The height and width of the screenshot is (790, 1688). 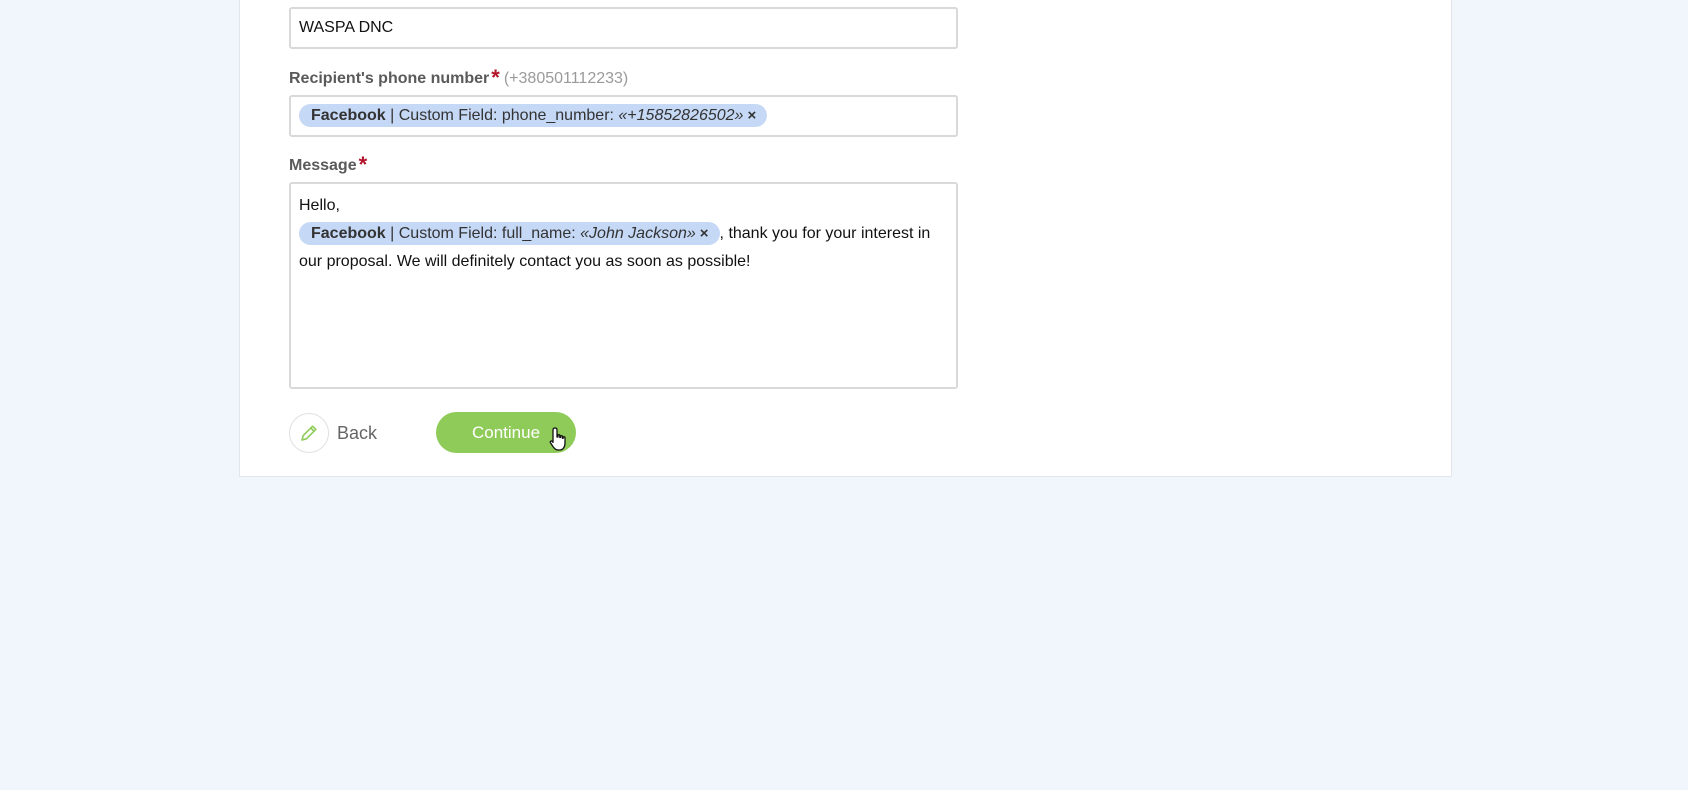 I want to click on sender-name-input: WASPA DNC, so click(x=623, y=28).